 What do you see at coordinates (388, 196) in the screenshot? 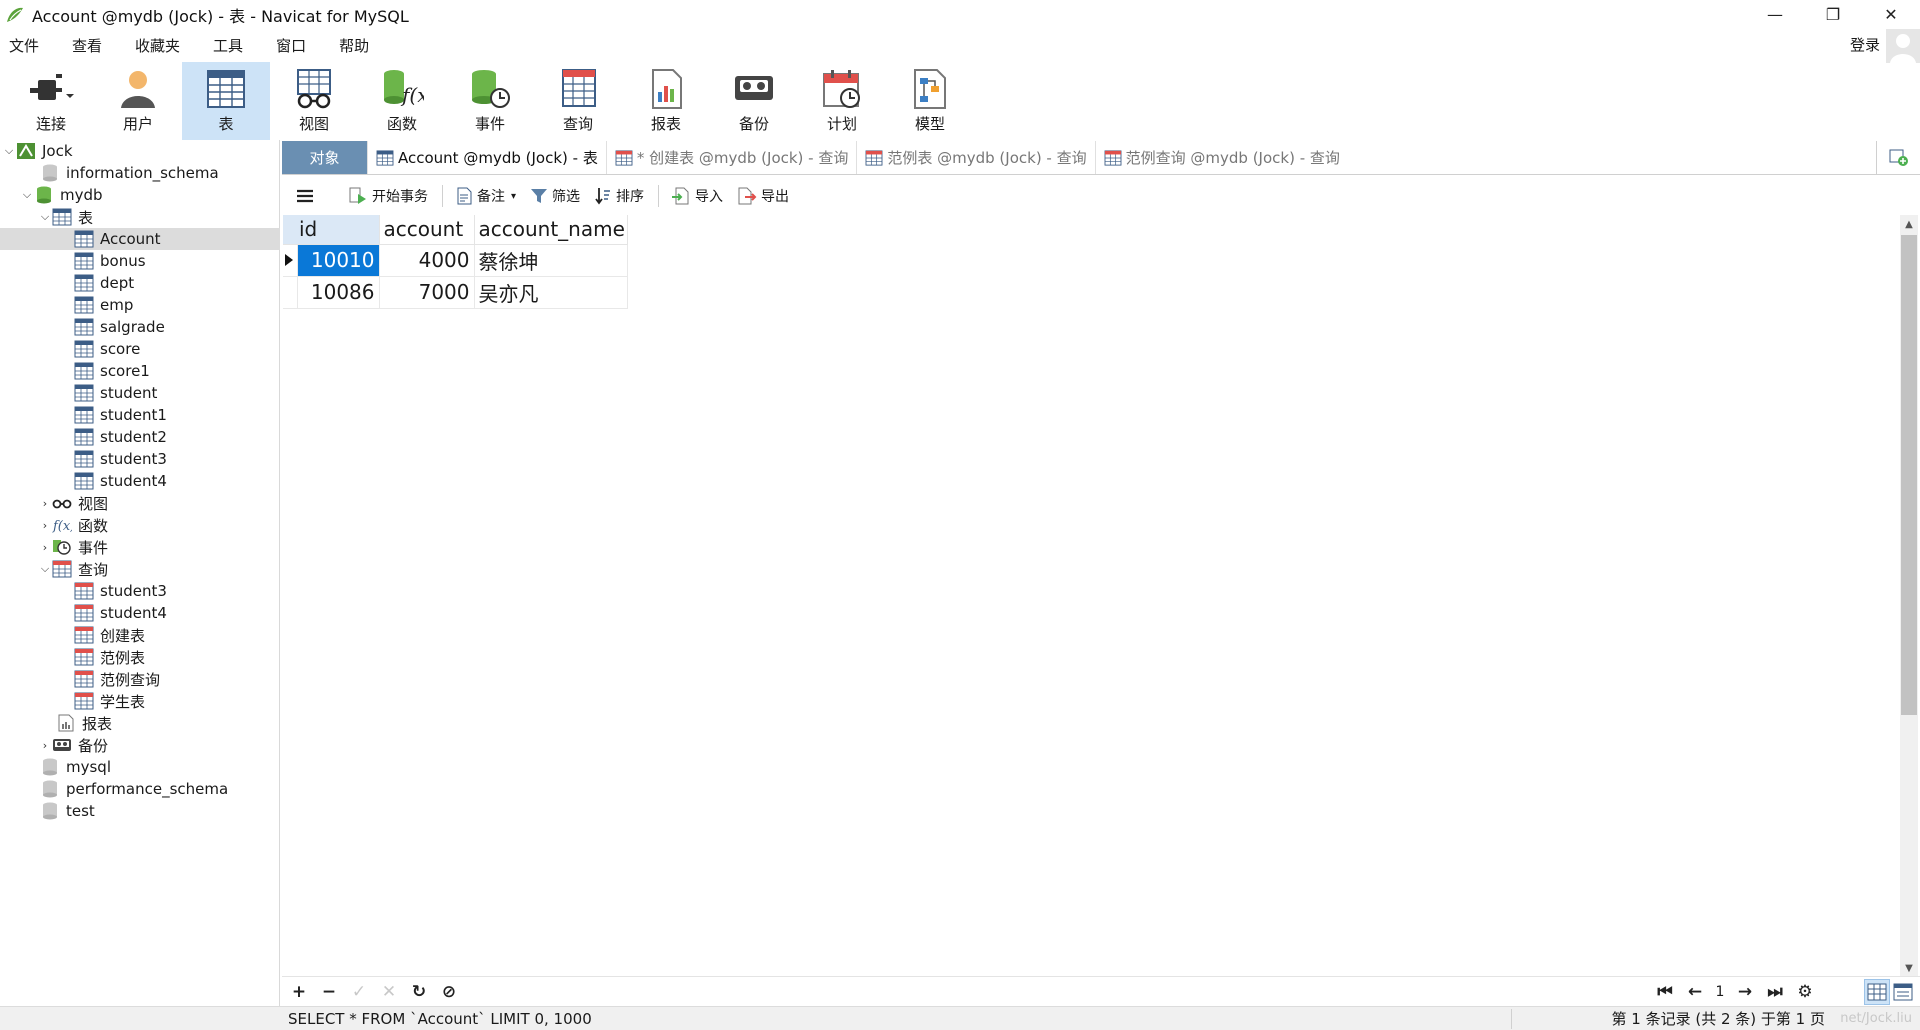
I see `begin-transaction-button: 开始事务` at bounding box center [388, 196].